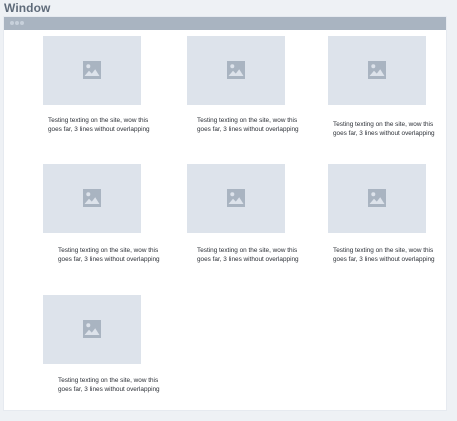 The image size is (457, 421). I want to click on window-control-minimize, so click(17, 23).